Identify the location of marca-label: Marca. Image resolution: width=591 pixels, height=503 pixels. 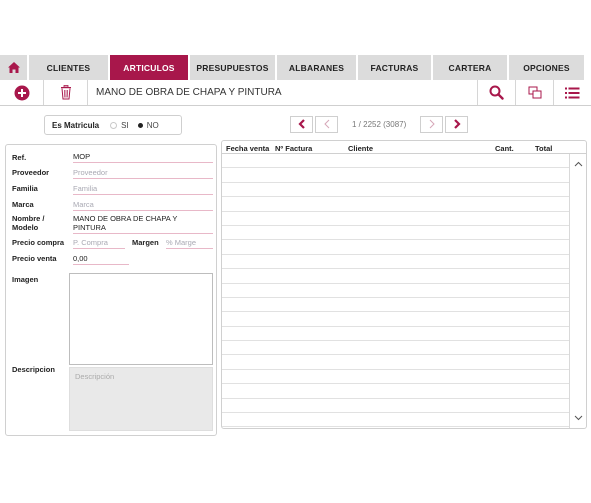
(23, 204).